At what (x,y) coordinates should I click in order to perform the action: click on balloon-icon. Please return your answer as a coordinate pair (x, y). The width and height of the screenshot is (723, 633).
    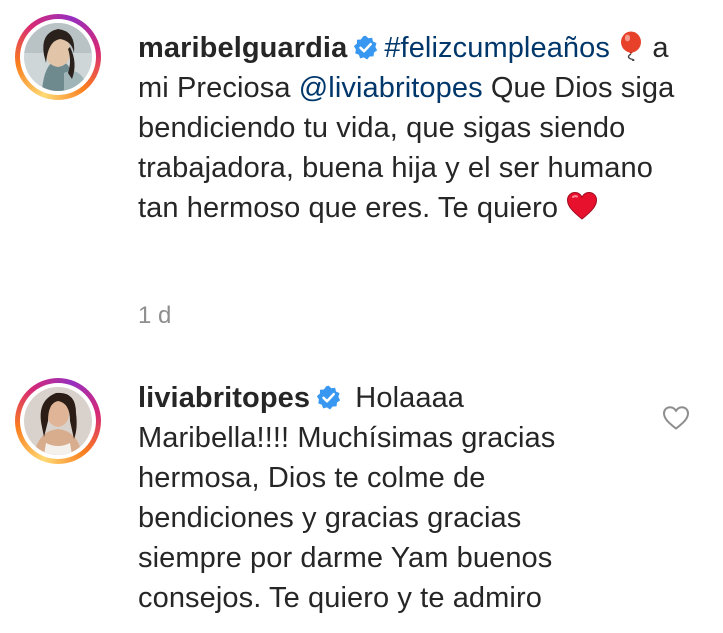
    Looking at the image, I should click on (631, 46).